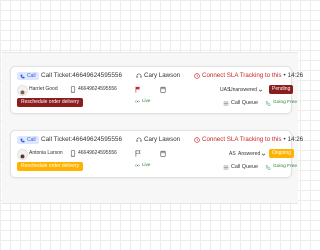 Image resolution: width=320 pixels, height=250 pixels. Describe the element at coordinates (43, 89) in the screenshot. I see `customer-name: Harriet Good` at that location.